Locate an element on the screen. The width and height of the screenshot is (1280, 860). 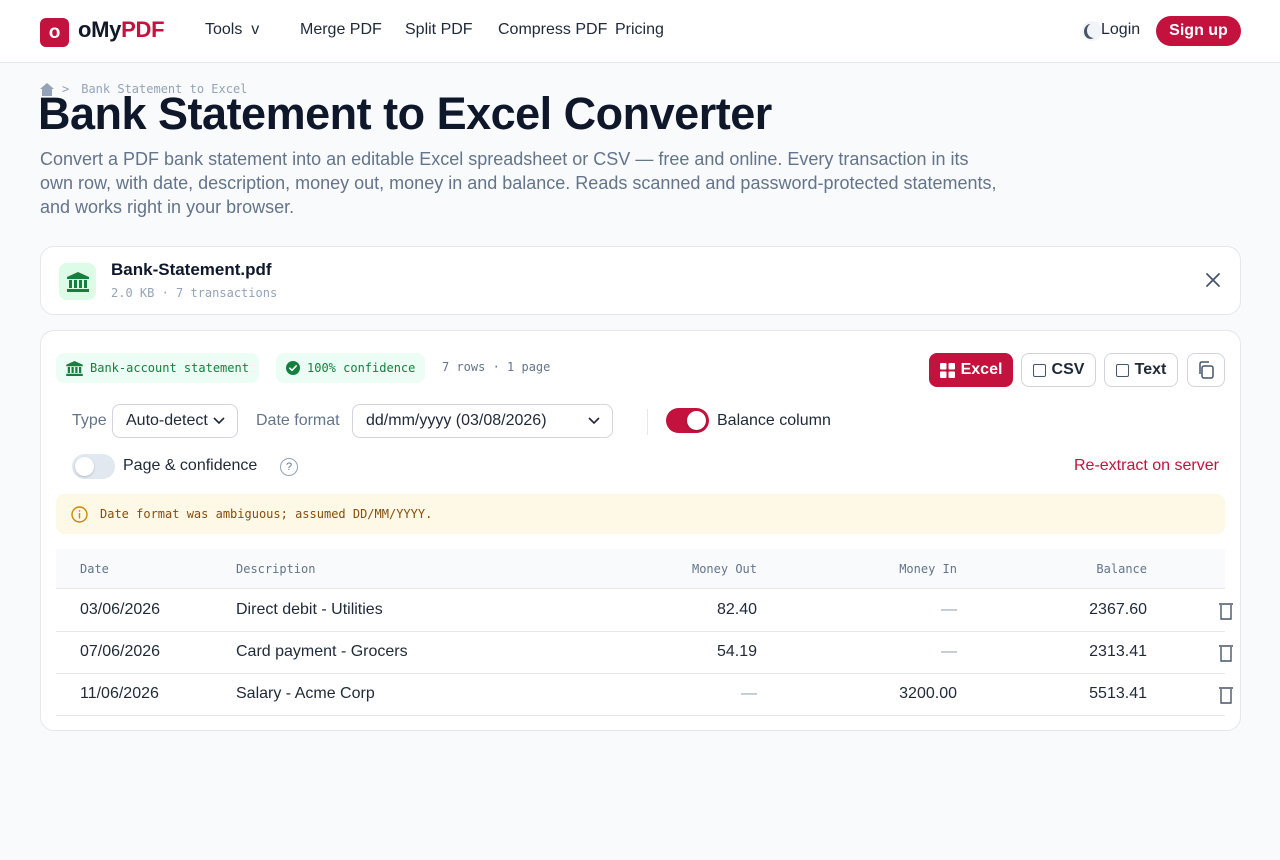
rows-pages-info: 7 rows · 1 page is located at coordinates (496, 367).